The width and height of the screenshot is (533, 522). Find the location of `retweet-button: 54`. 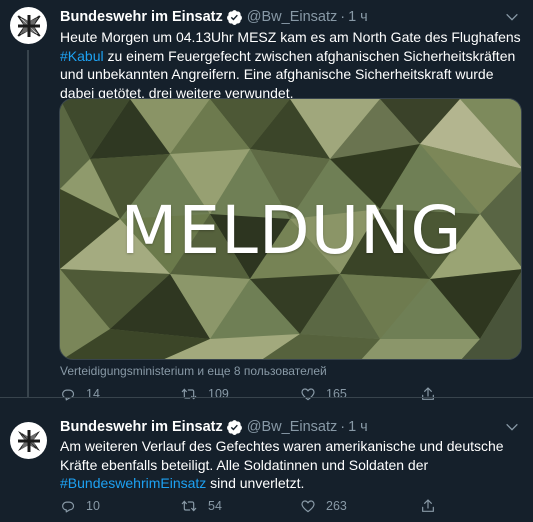

retweet-button: 54 is located at coordinates (240, 506).